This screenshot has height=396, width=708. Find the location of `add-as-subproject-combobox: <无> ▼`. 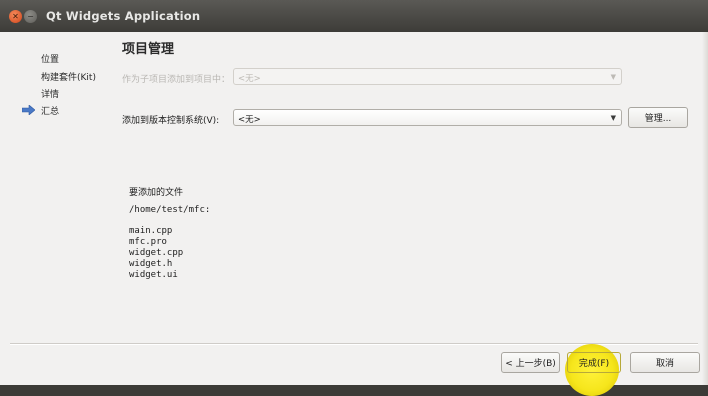

add-as-subproject-combobox: <无> ▼ is located at coordinates (427, 76).